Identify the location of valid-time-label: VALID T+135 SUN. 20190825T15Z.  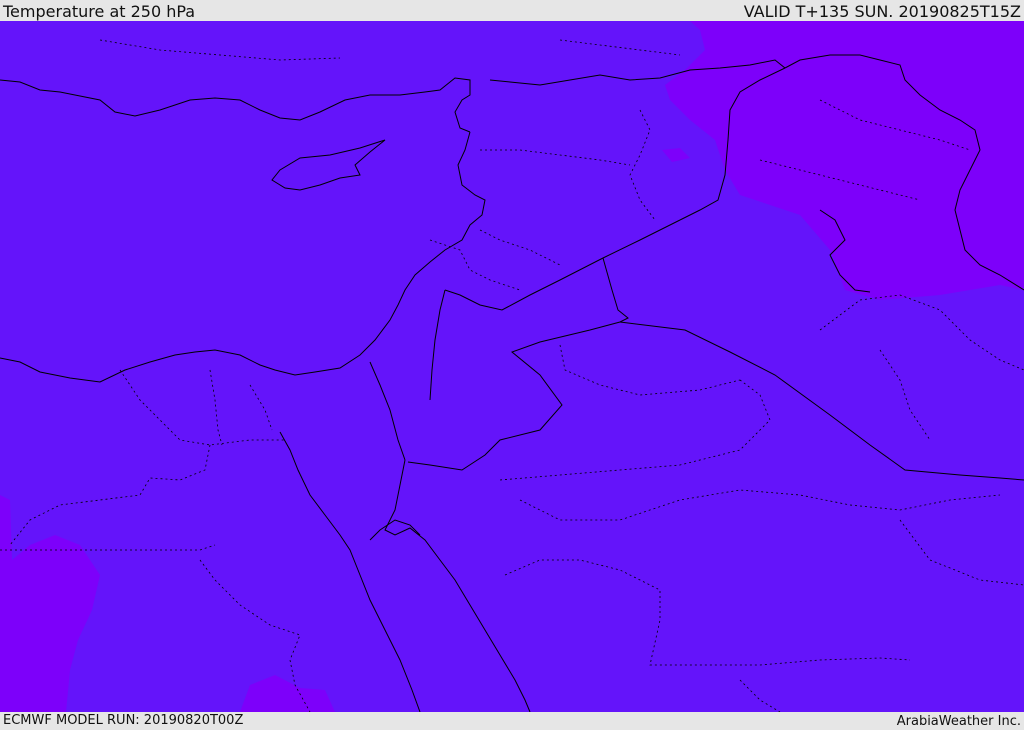
(882, 11).